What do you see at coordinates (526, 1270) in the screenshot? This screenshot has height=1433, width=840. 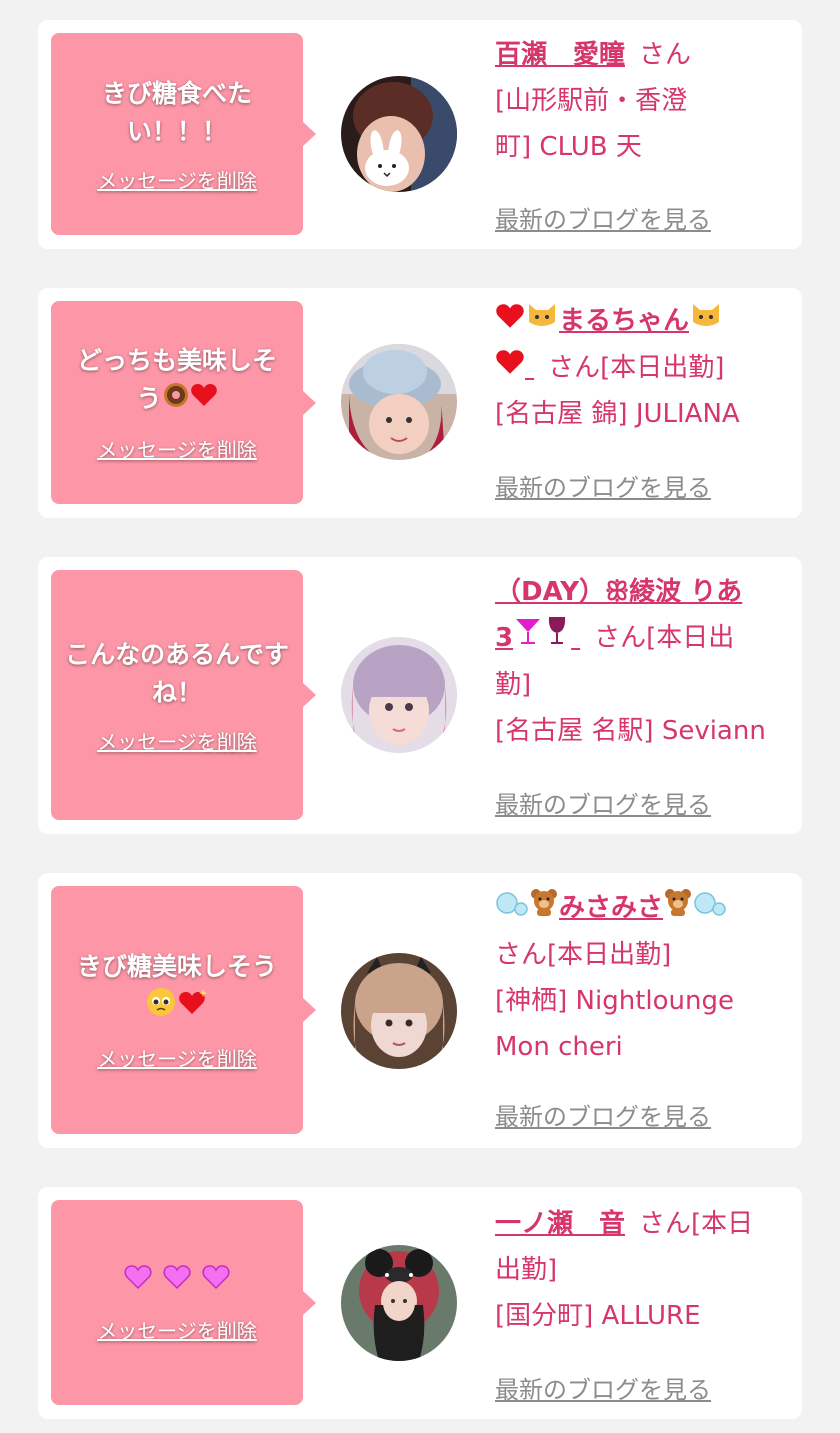 I see `name-suffix: 出勤]` at bounding box center [526, 1270].